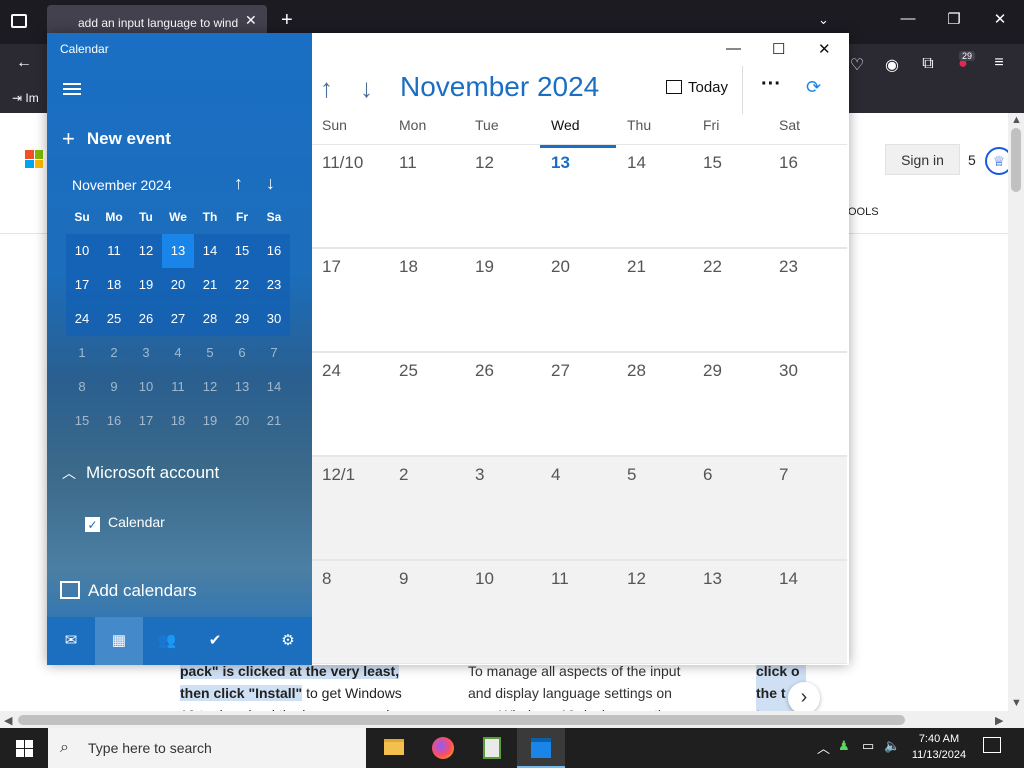 Image resolution: width=1024 pixels, height=768 pixels. Describe the element at coordinates (288, 641) in the screenshot. I see `settings-gear-icon: ⚙` at that location.